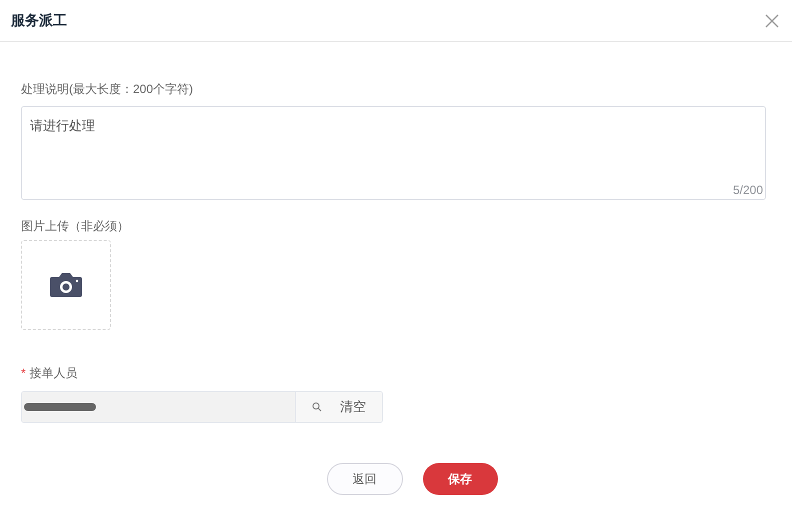  What do you see at coordinates (62, 125) in the screenshot?
I see `description-value: 请进行处理` at bounding box center [62, 125].